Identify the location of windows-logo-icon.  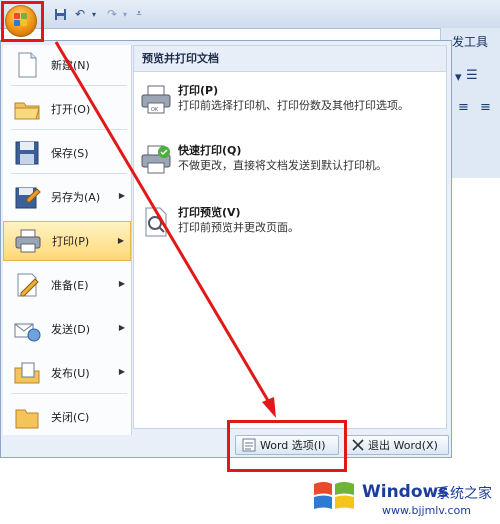
(334, 495).